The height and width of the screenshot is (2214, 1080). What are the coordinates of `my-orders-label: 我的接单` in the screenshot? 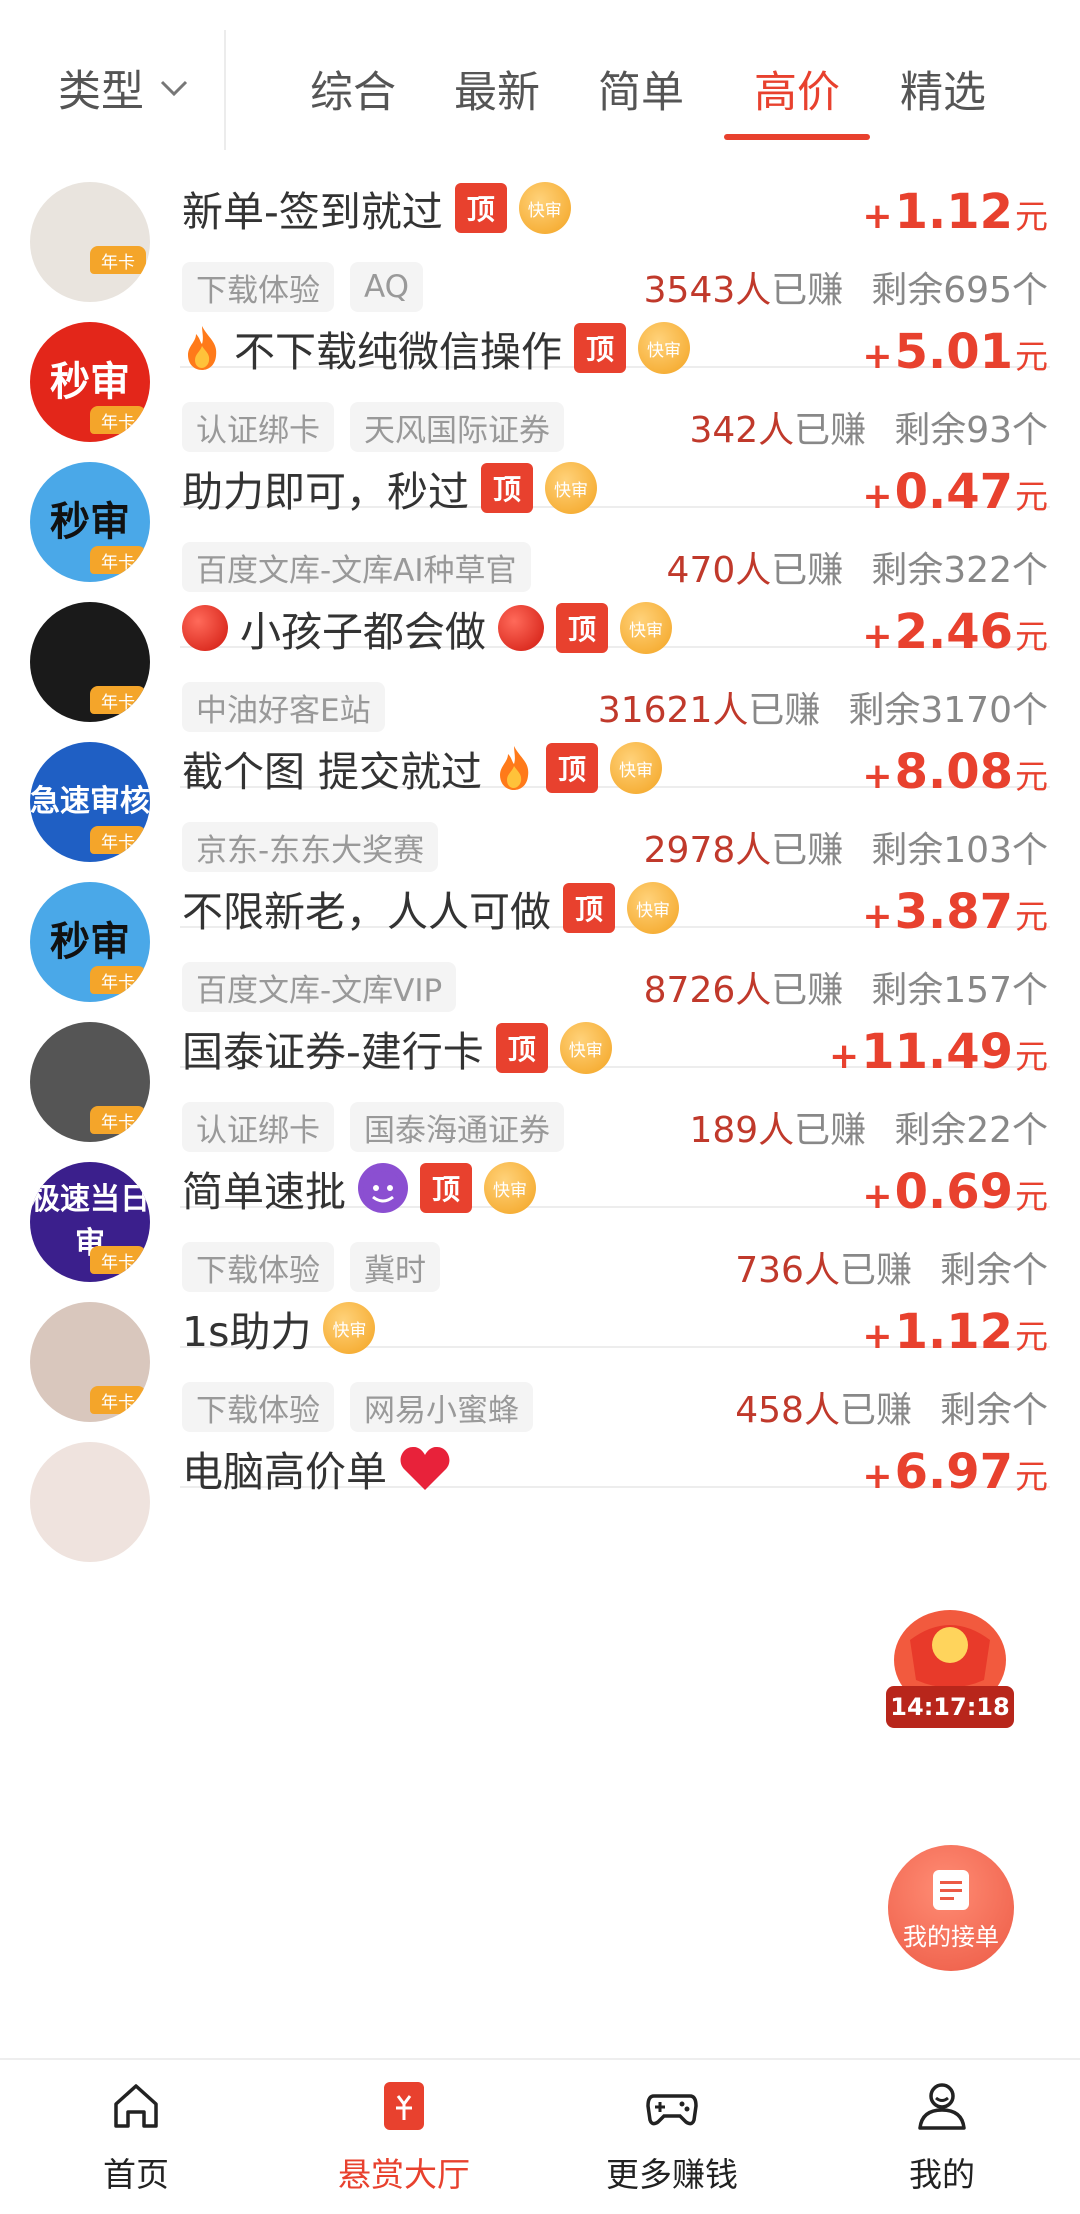 It's located at (951, 1936).